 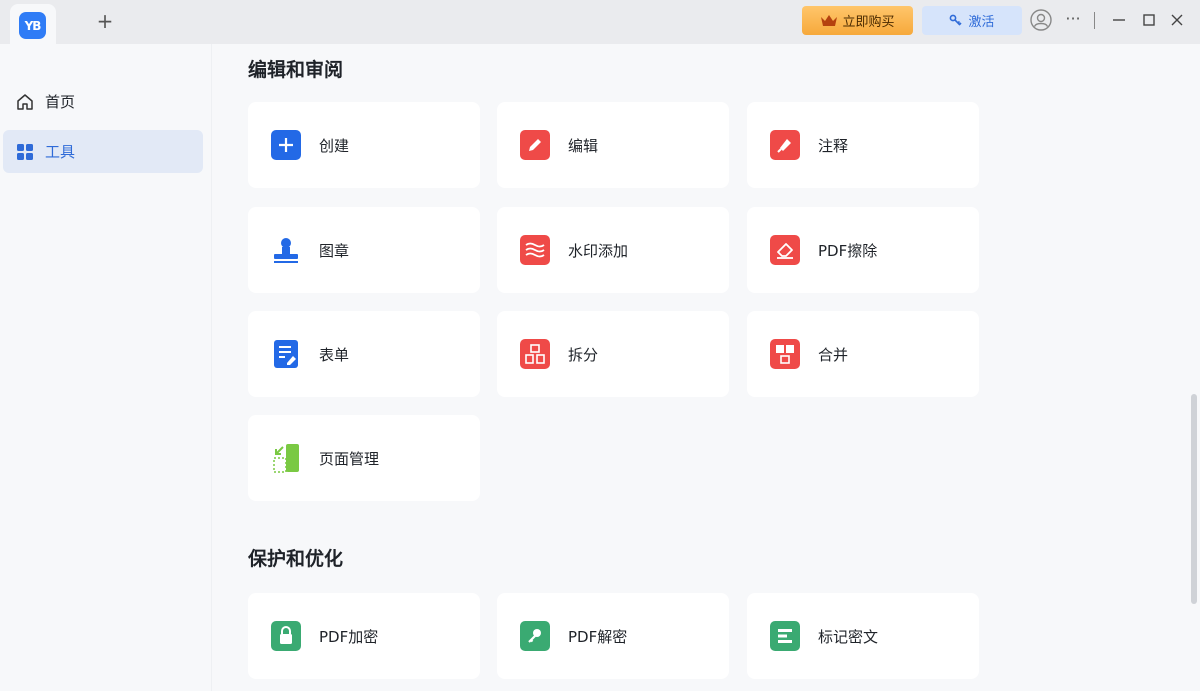 I want to click on tool-card-form: 表单, so click(x=364, y=354).